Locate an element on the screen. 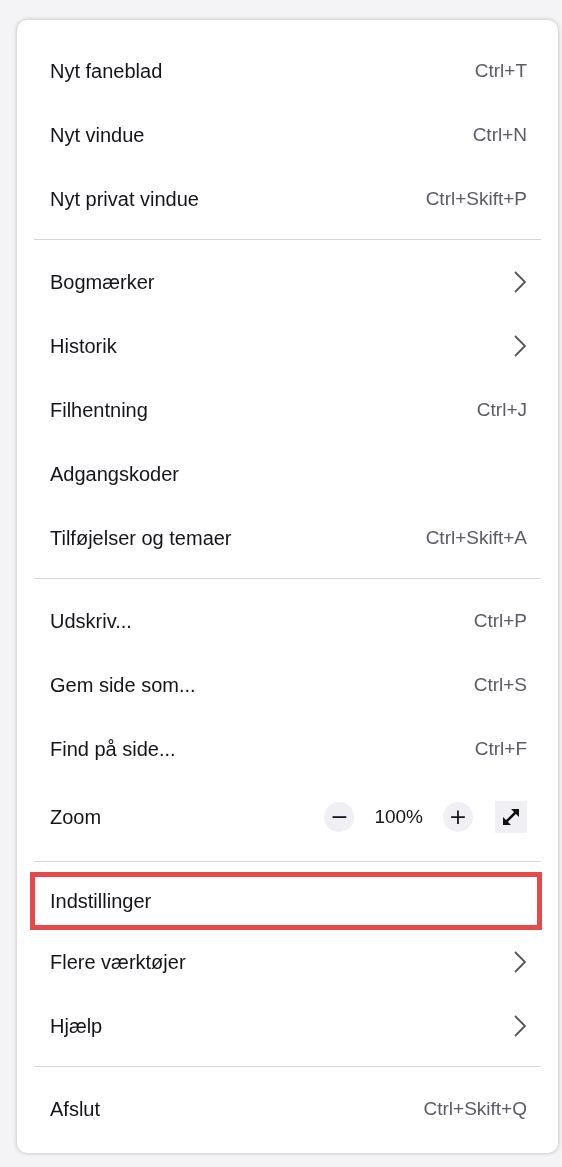 The image size is (562, 1167). shortcut-text: Ctrl+N is located at coordinates (499, 135).